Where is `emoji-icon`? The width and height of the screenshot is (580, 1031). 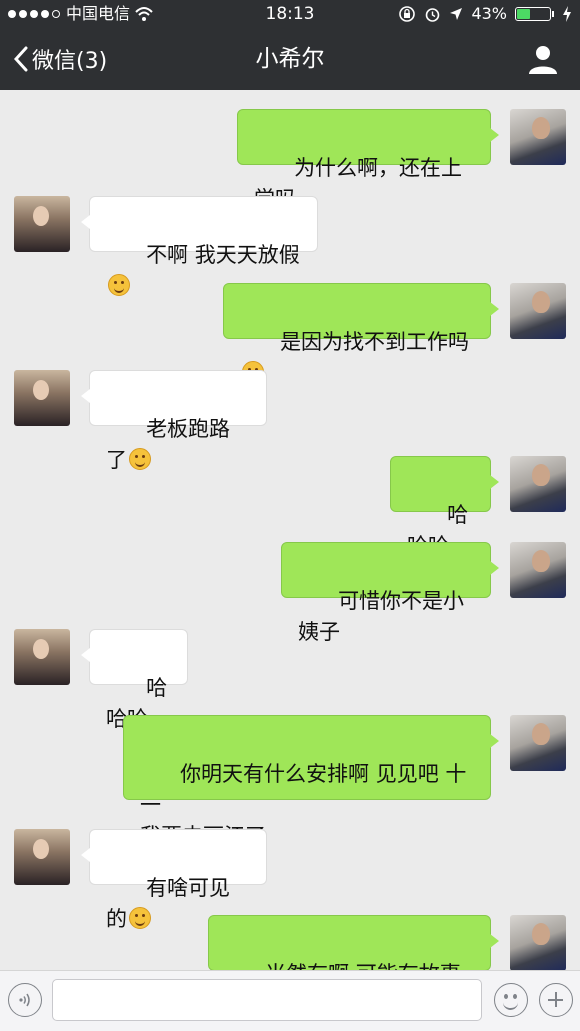
emoji-icon is located at coordinates (511, 1000).